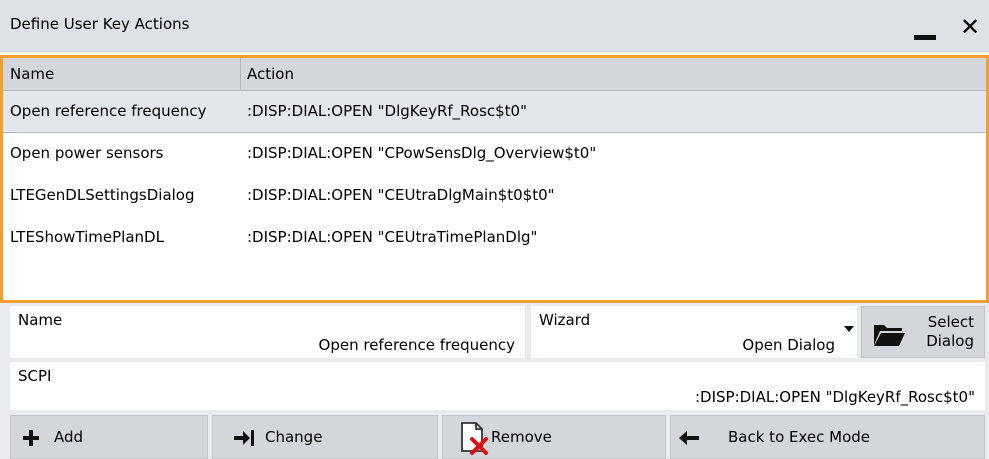  Describe the element at coordinates (835, 397) in the screenshot. I see `scpi-value: :DISP:DIAL:OPEN "DlgKeyRf_Rosc$t0"` at that location.